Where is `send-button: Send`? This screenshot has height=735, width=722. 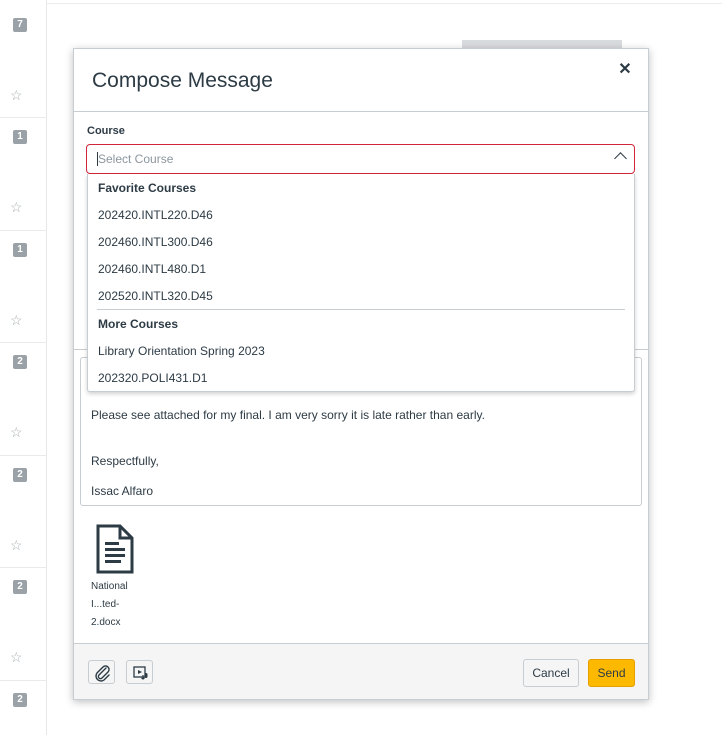 send-button: Send is located at coordinates (611, 673).